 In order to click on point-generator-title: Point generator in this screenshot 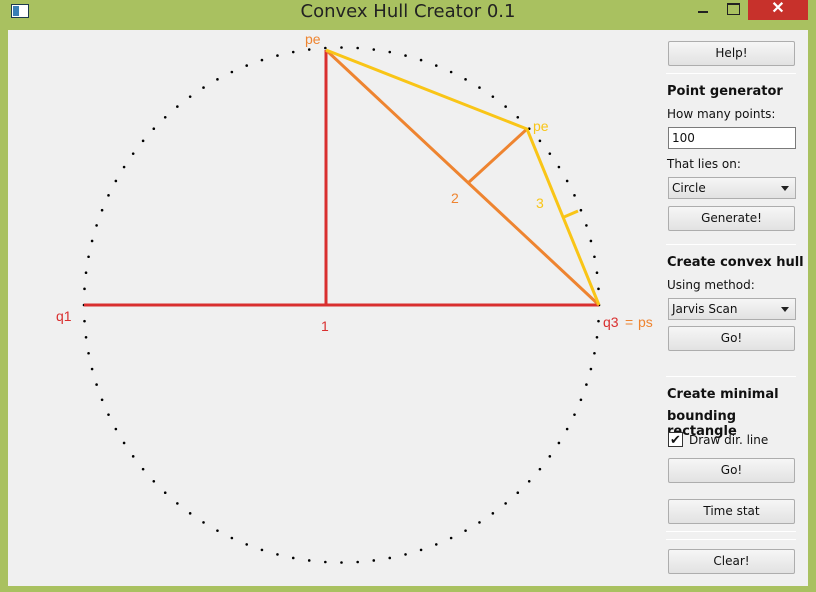, I will do `click(725, 91)`.